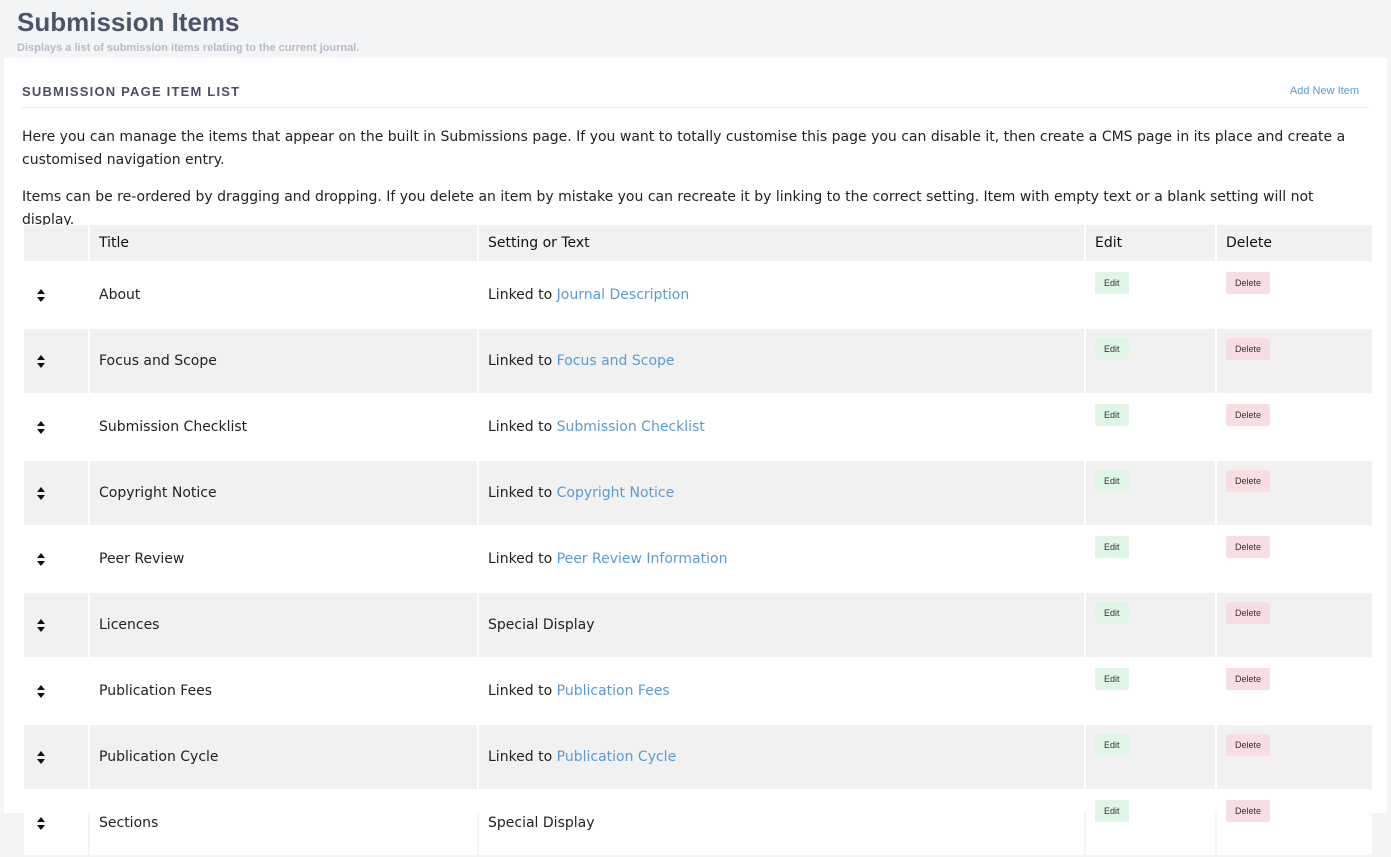  What do you see at coordinates (283, 625) in the screenshot?
I see `item-title: Licences` at bounding box center [283, 625].